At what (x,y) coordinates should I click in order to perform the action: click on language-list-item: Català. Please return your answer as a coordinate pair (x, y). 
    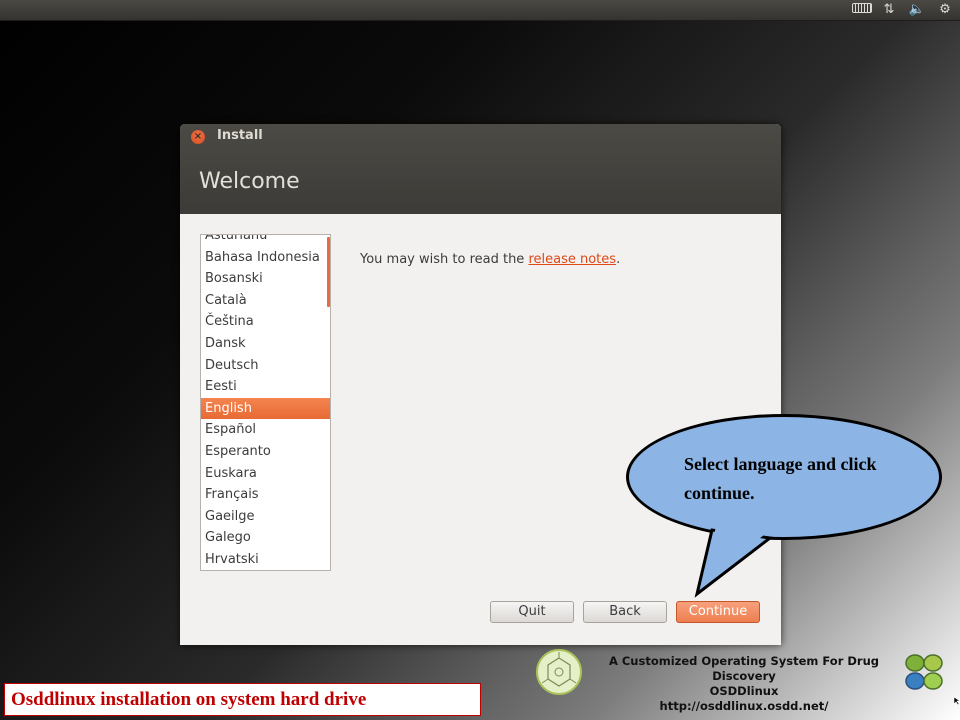
    Looking at the image, I should click on (265, 301).